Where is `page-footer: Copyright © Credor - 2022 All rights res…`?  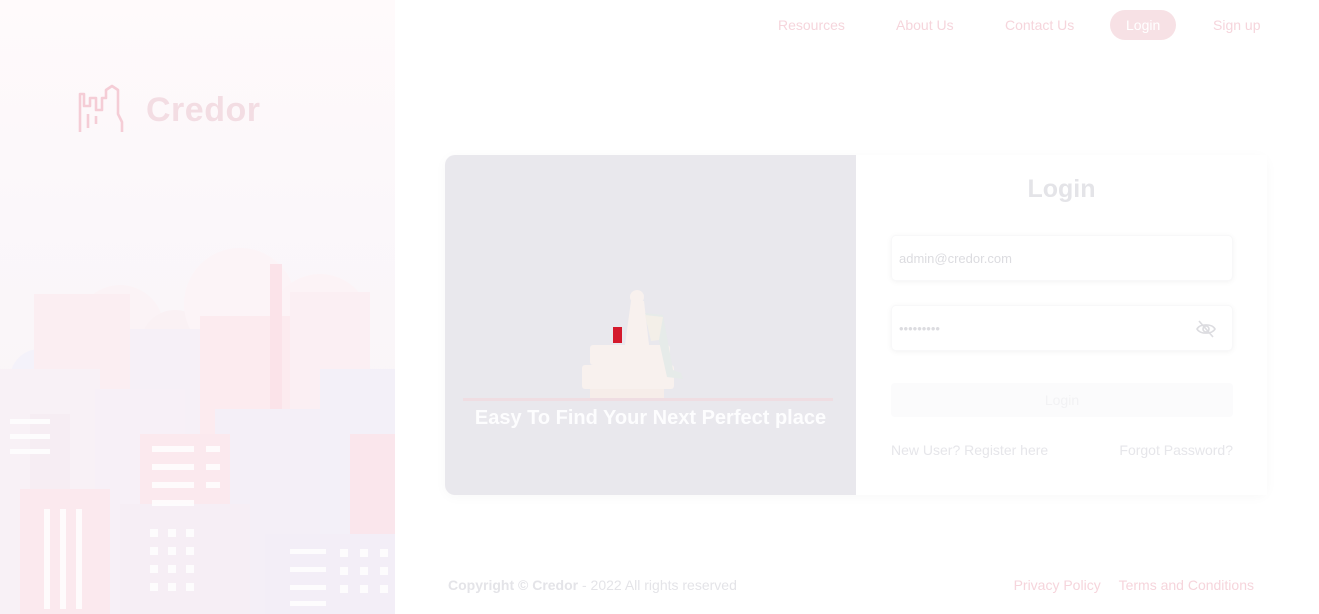 page-footer: Copyright © Credor - 2022 All rights res… is located at coordinates (851, 586).